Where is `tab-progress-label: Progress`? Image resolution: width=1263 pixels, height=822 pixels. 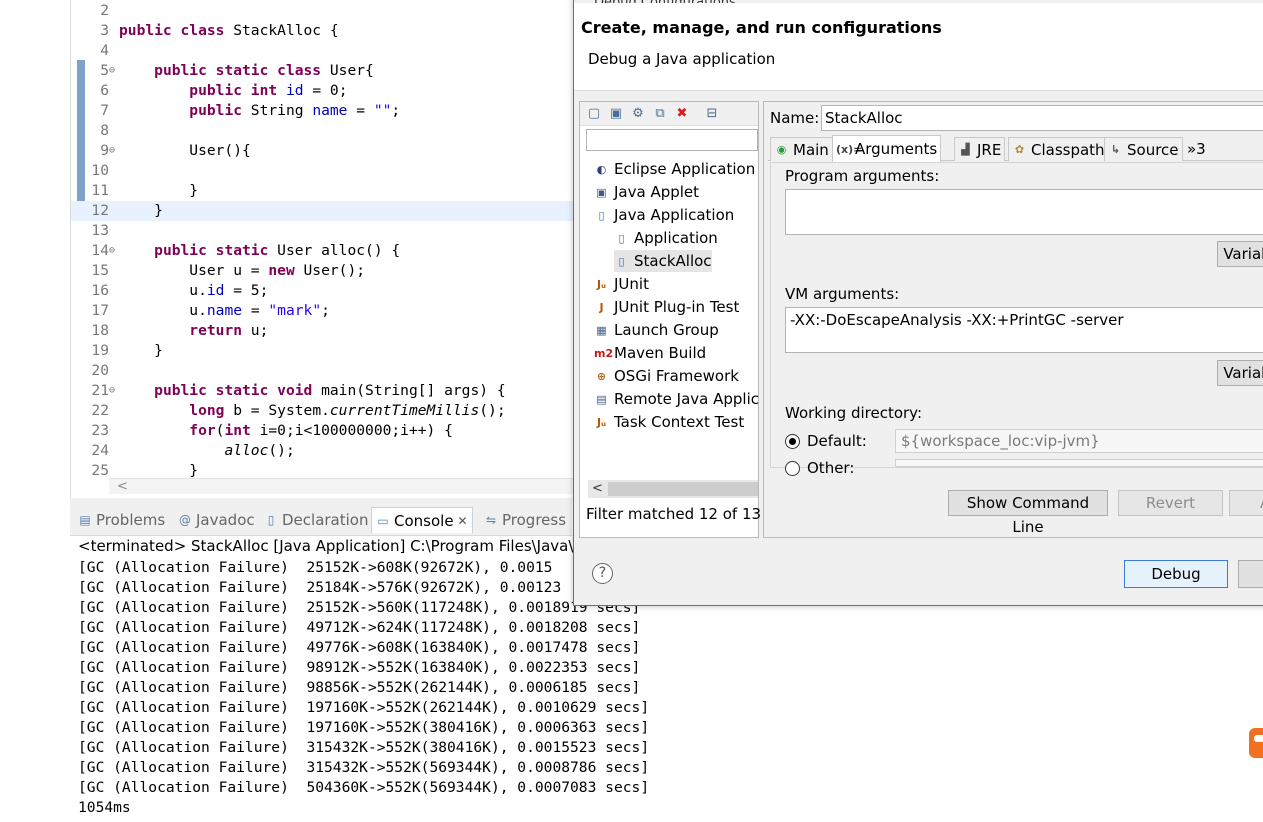
tab-progress-label: Progress is located at coordinates (534, 520).